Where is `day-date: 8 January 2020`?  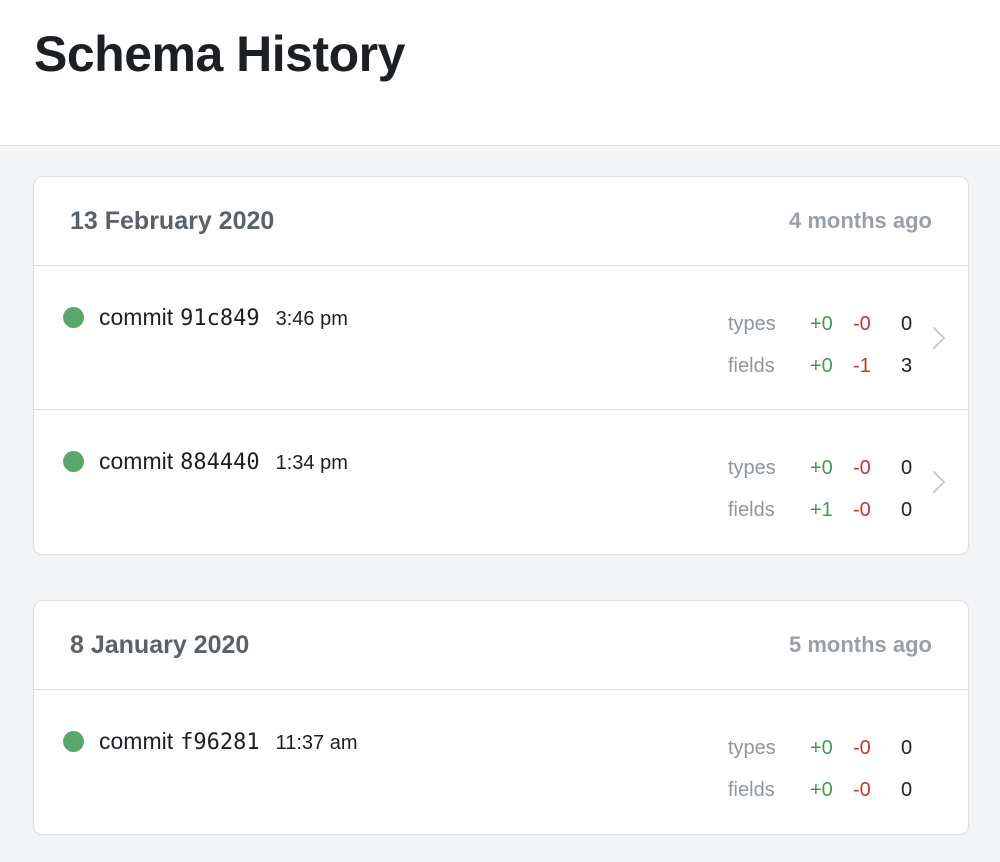 day-date: 8 January 2020 is located at coordinates (160, 644).